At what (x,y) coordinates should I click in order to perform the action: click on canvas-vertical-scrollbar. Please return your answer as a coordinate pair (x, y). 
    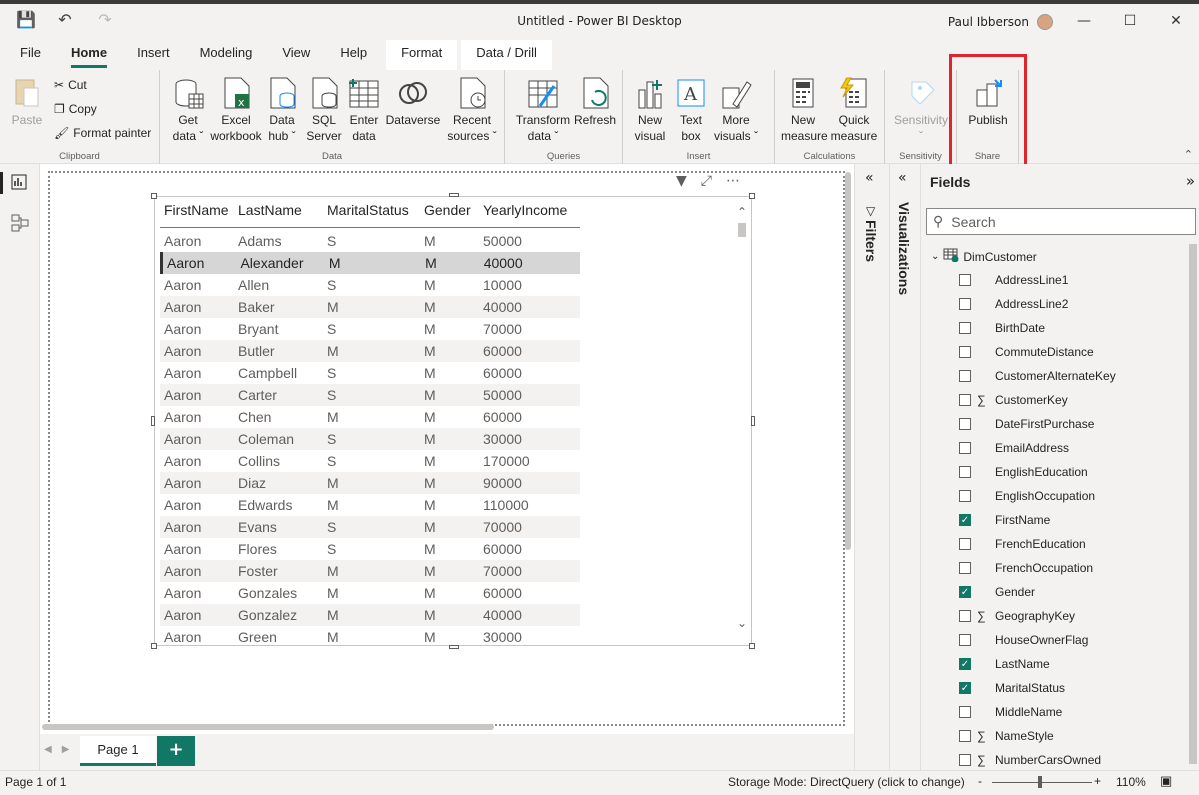
    Looking at the image, I should click on (848, 361).